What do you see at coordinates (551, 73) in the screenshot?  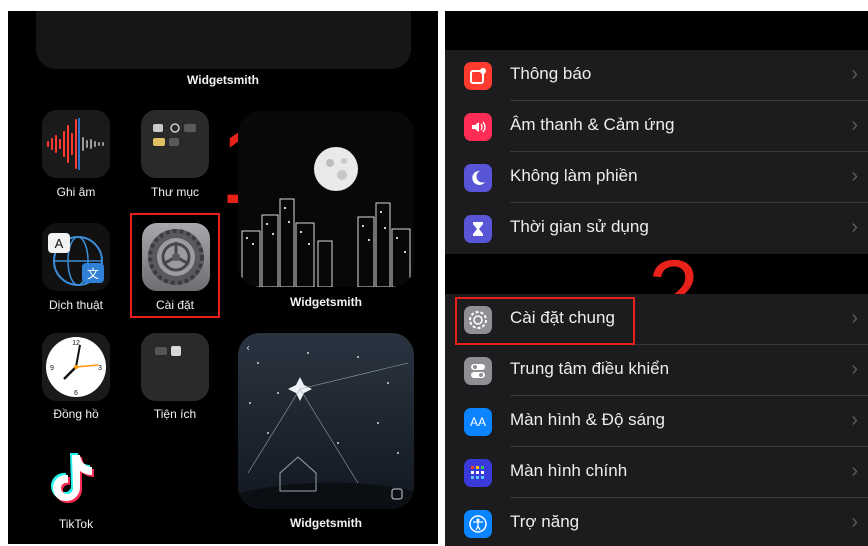 I see `settings-row-label: Thông báo` at bounding box center [551, 73].